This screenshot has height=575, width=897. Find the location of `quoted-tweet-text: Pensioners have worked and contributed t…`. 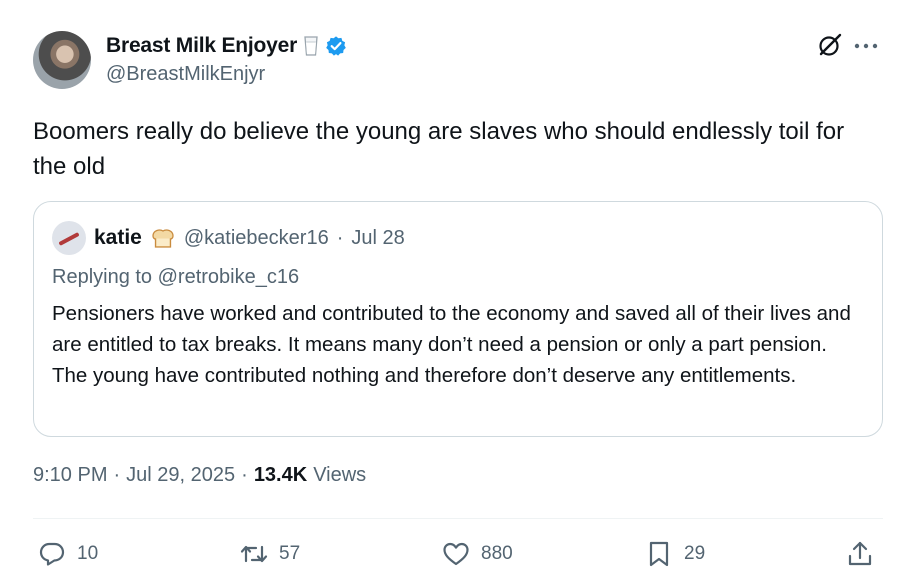

quoted-tweet-text: Pensioners have worked and contributed t… is located at coordinates (451, 344).